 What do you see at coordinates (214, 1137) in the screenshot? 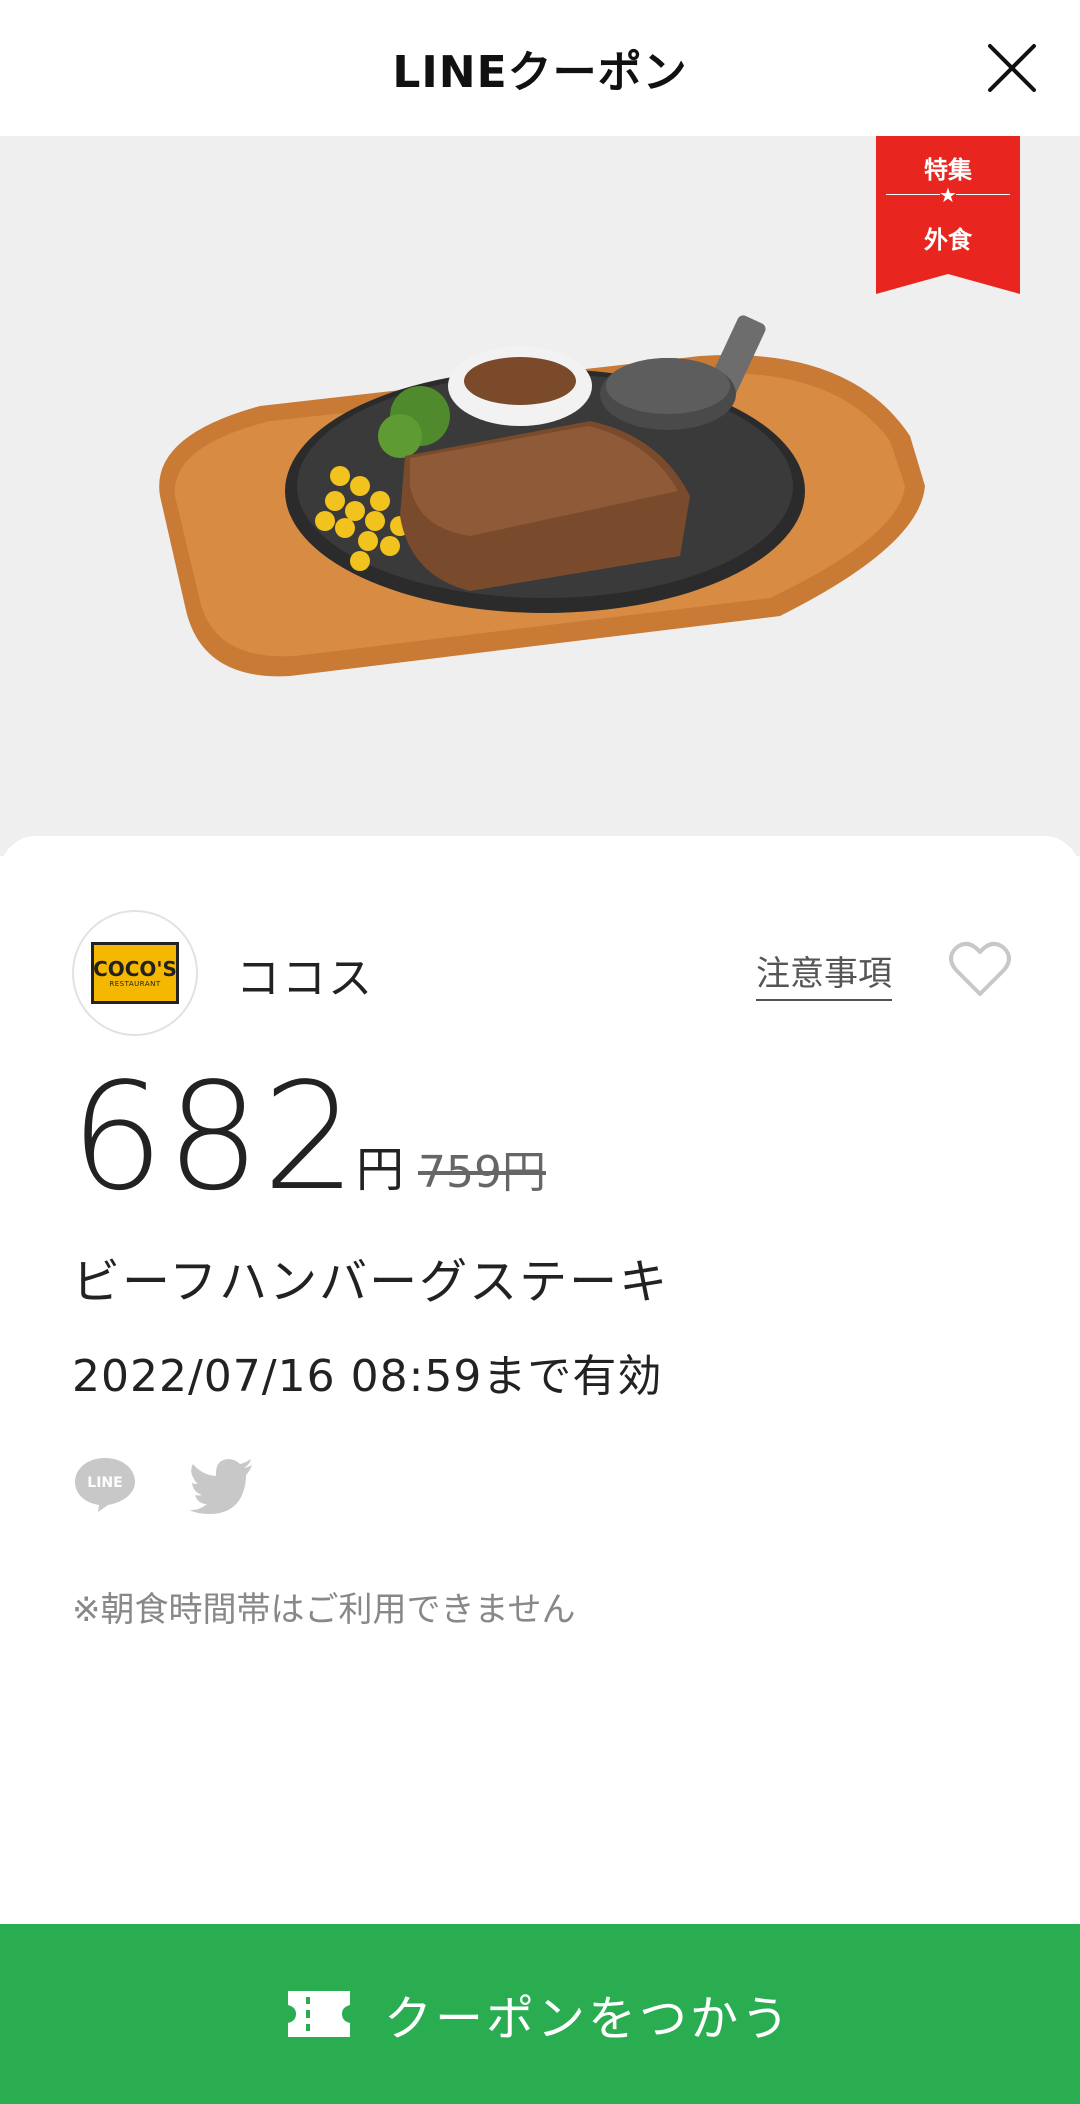
I see `discount-price: 682` at bounding box center [214, 1137].